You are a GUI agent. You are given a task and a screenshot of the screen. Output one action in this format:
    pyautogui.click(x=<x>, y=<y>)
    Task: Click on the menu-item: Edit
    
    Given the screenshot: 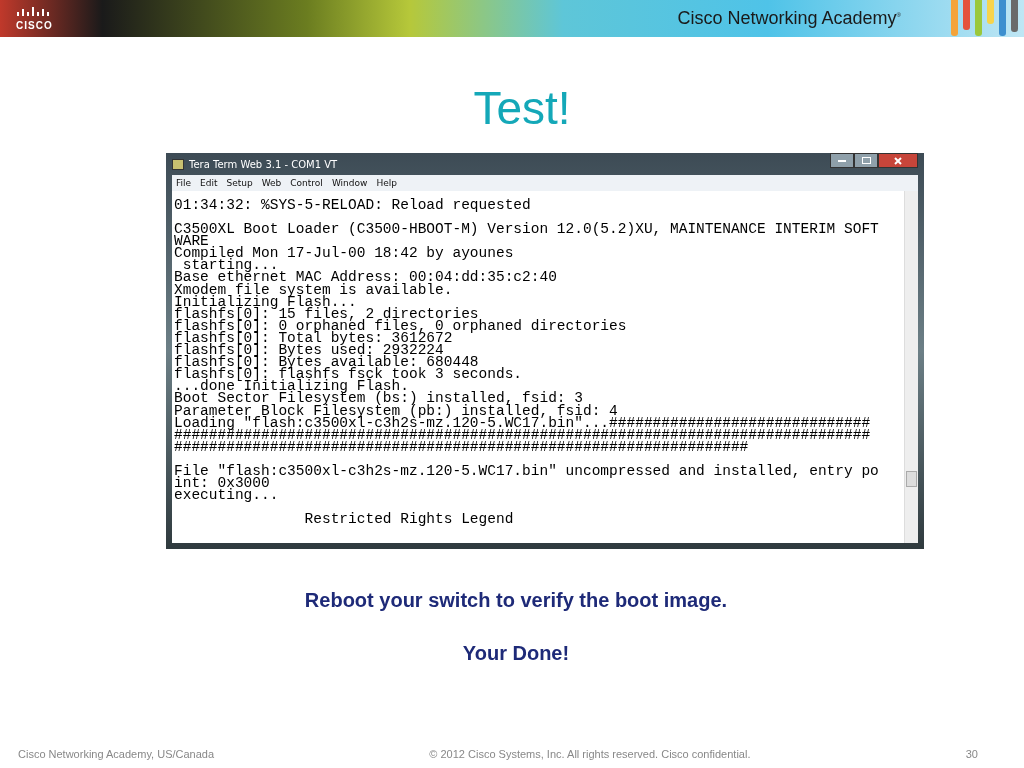 What is the action you would take?
    pyautogui.click(x=209, y=183)
    